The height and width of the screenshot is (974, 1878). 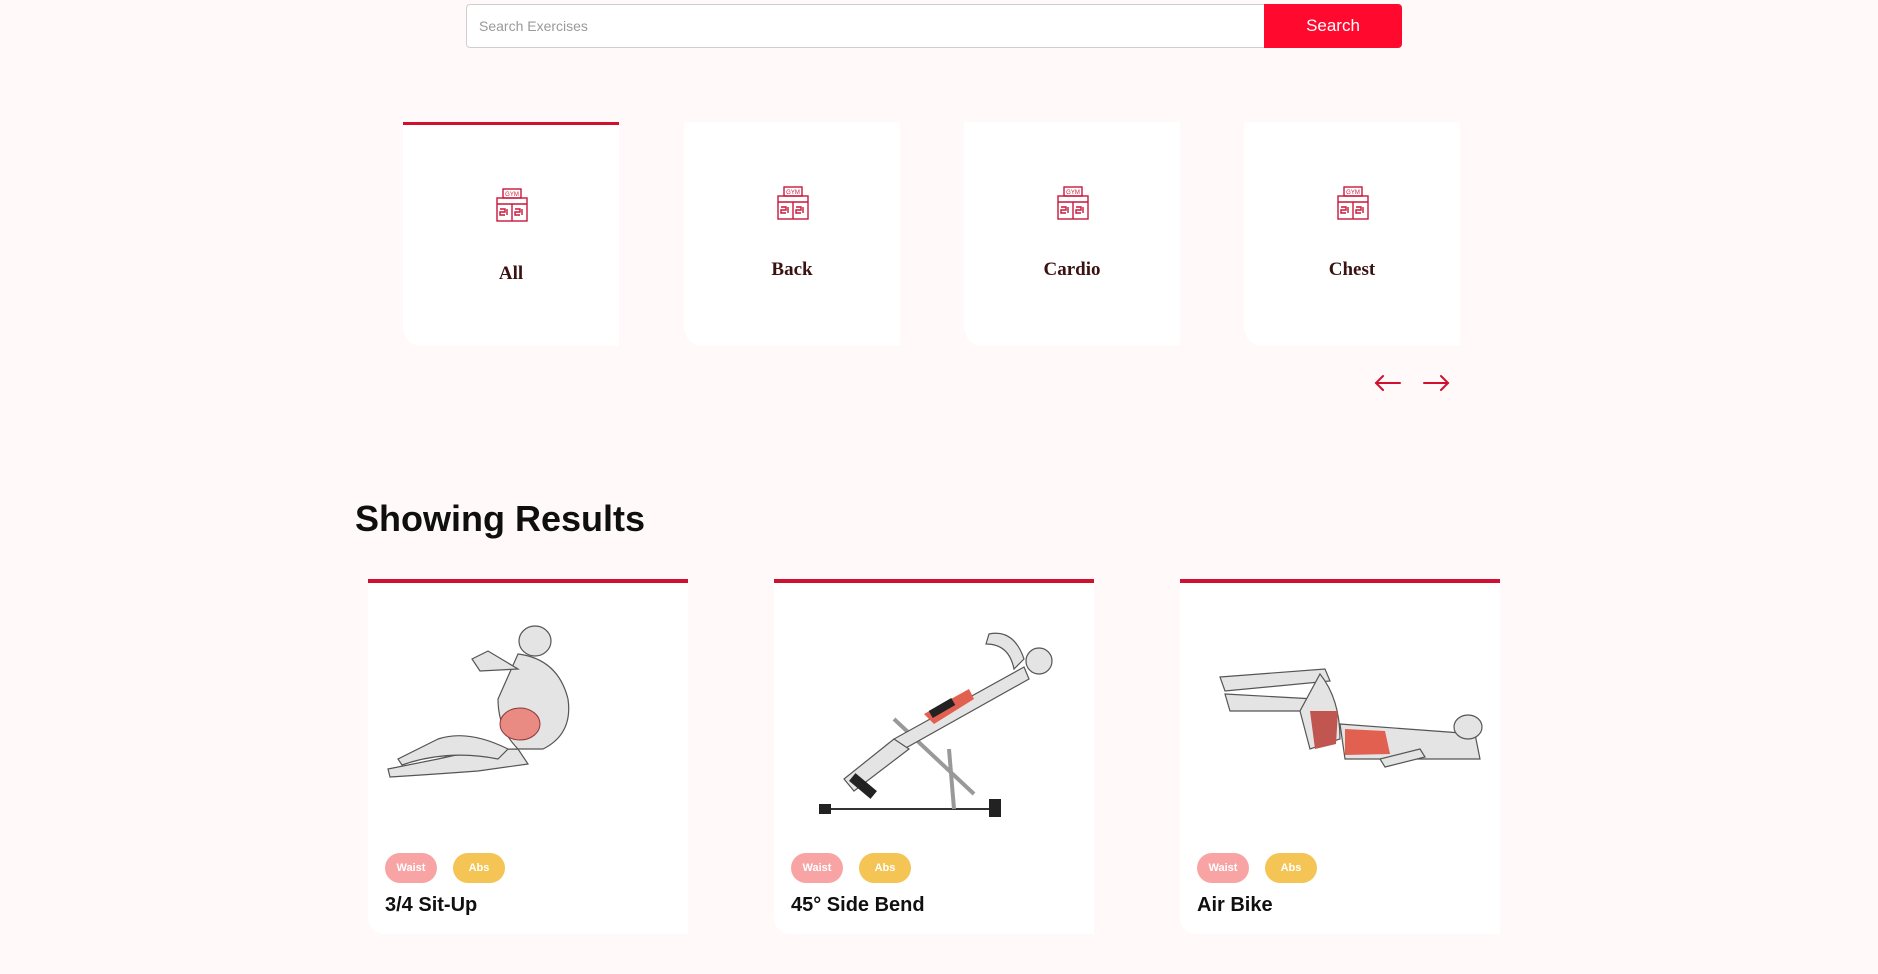 I want to click on exercise-card: Waist Abs 3/4 Sit-Up, so click(x=528, y=756).